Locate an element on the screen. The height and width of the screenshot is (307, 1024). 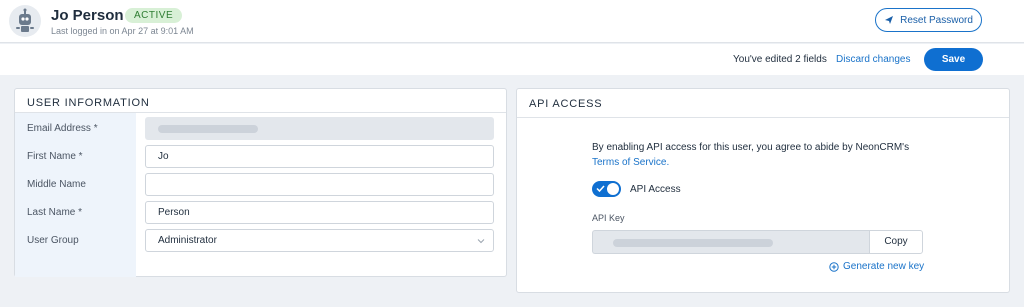
paper-plane-icon is located at coordinates (889, 20).